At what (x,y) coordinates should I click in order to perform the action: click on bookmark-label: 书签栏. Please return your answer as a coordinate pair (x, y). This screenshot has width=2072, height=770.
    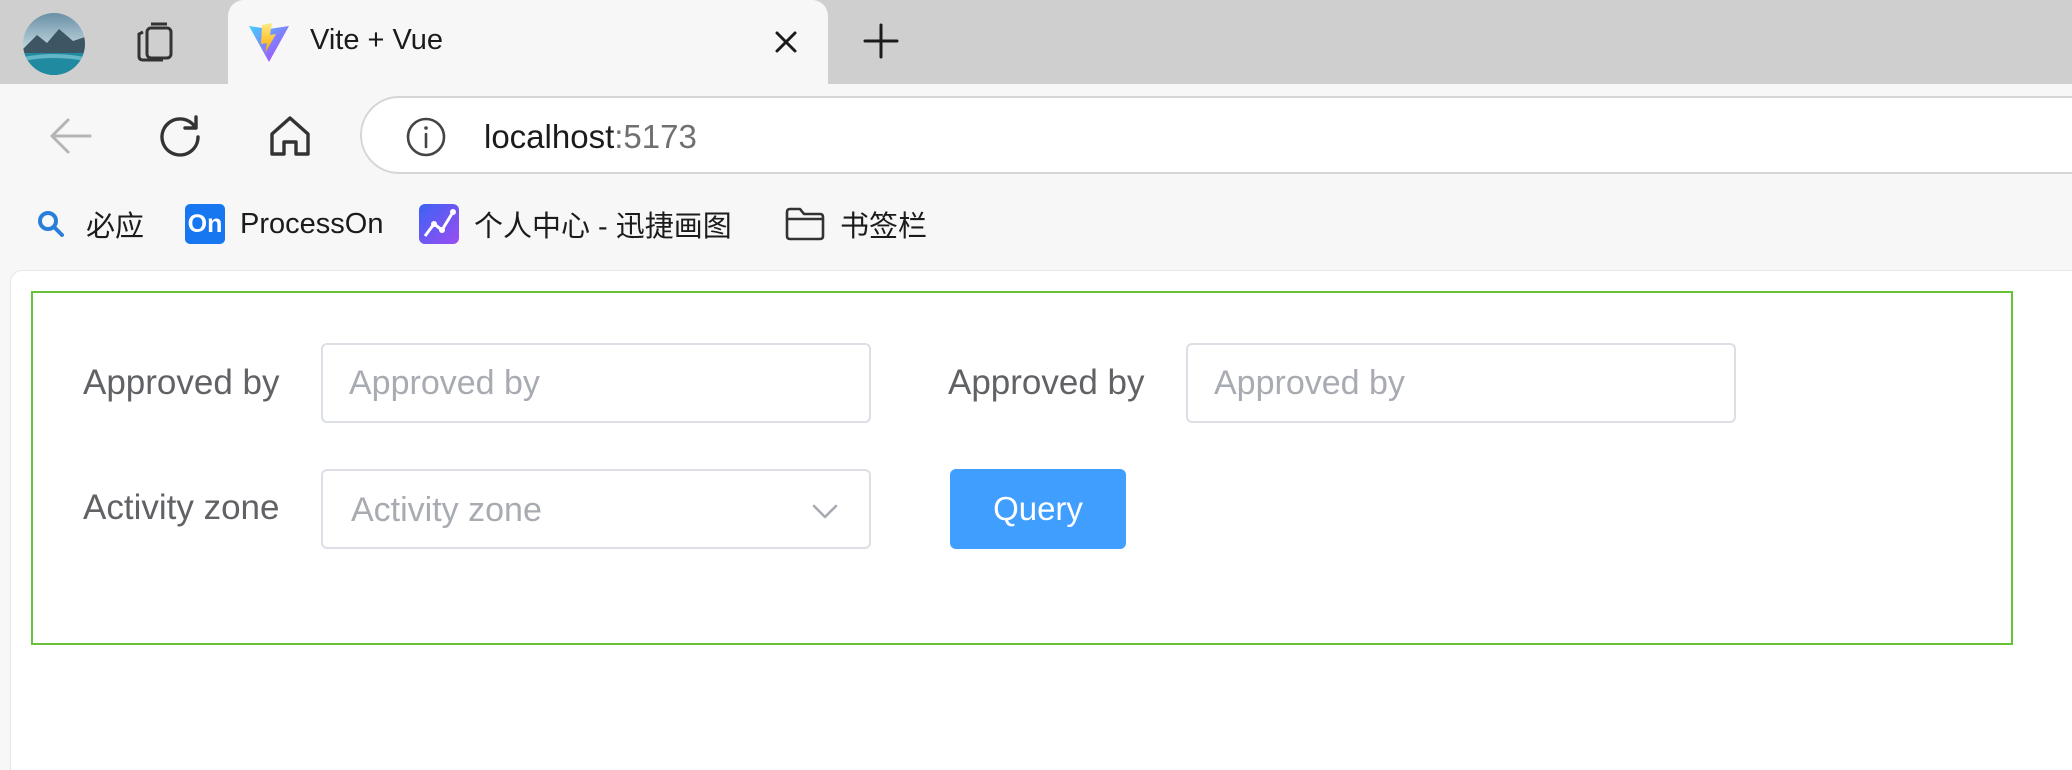
    Looking at the image, I should click on (884, 227).